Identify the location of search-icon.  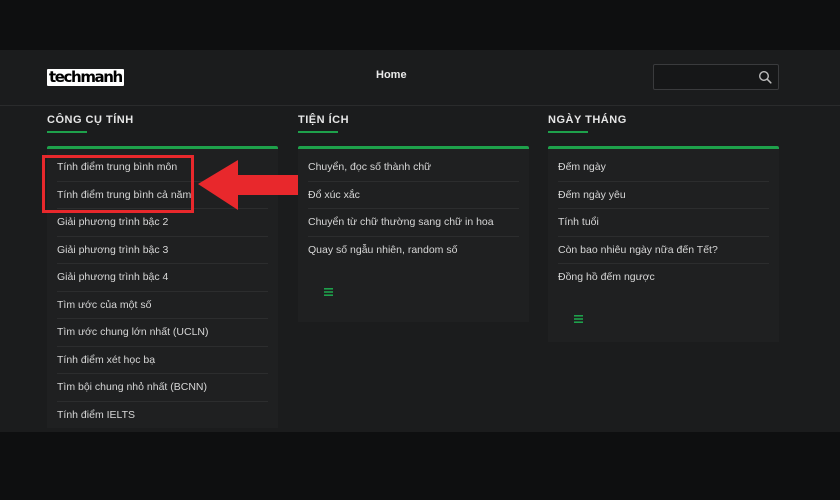
(765, 77).